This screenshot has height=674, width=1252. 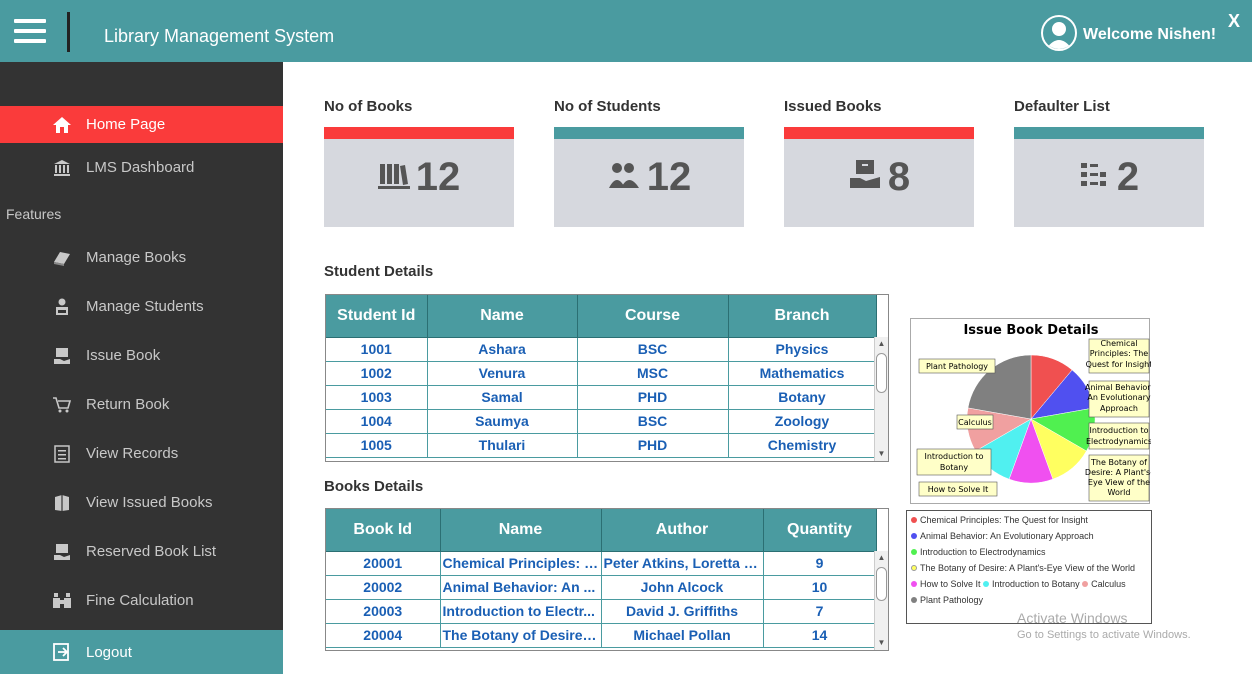 What do you see at coordinates (419, 177) in the screenshot?
I see `books-count-card: 12` at bounding box center [419, 177].